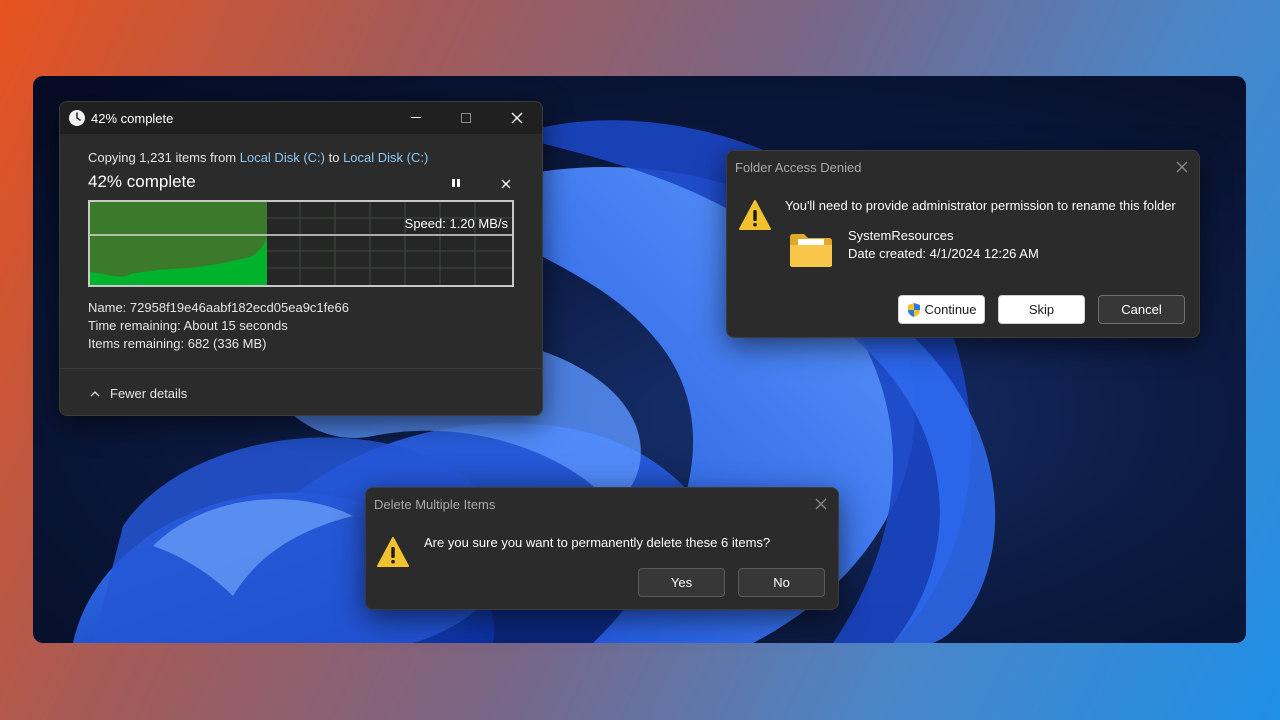 Image resolution: width=1280 pixels, height=720 pixels. I want to click on minimize-icon, so click(416, 117).